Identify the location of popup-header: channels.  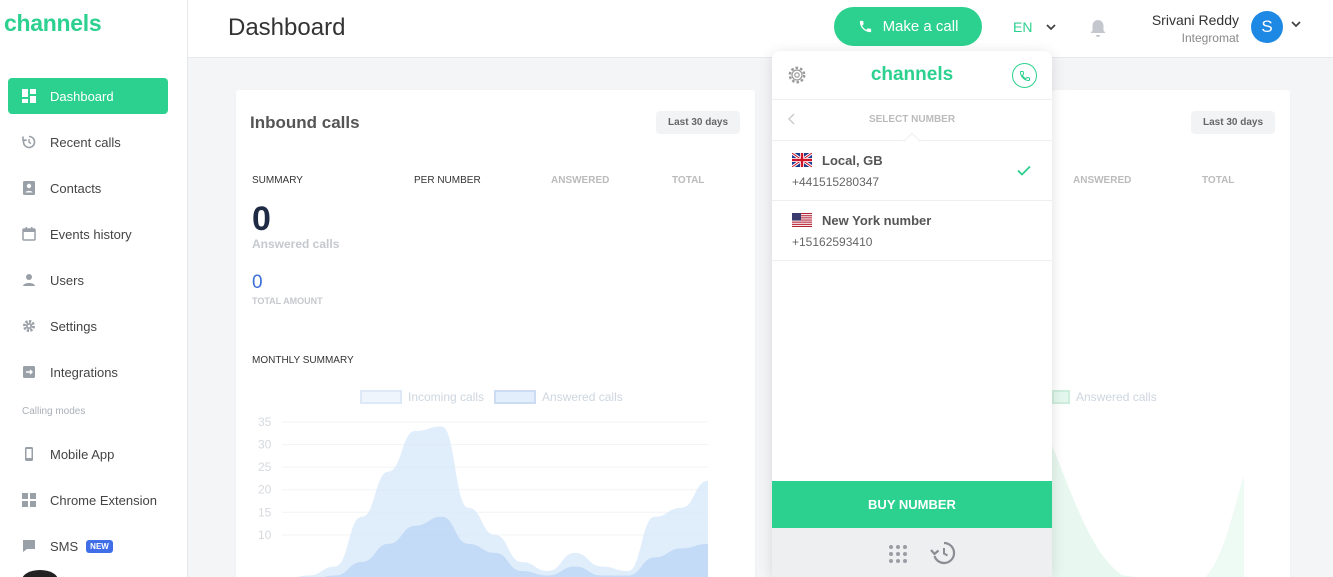
(912, 75).